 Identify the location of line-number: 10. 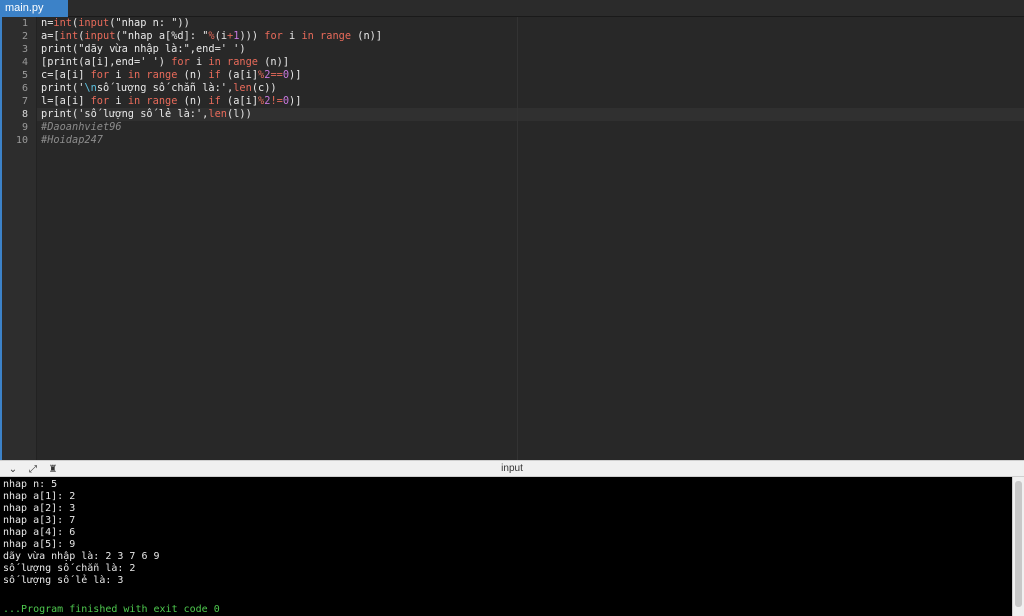
(21, 140).